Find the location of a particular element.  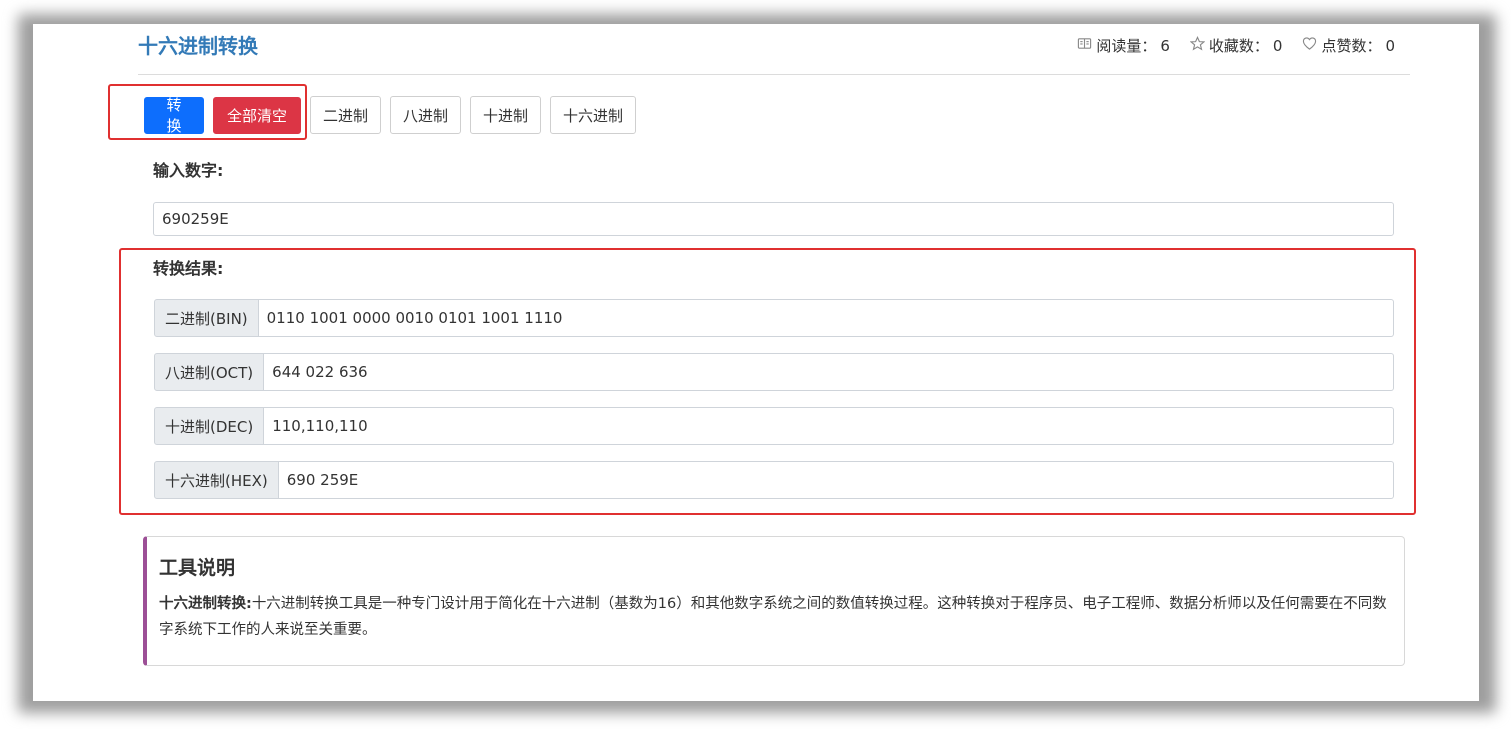

stat-favorites-value: 0 is located at coordinates (1277, 46).